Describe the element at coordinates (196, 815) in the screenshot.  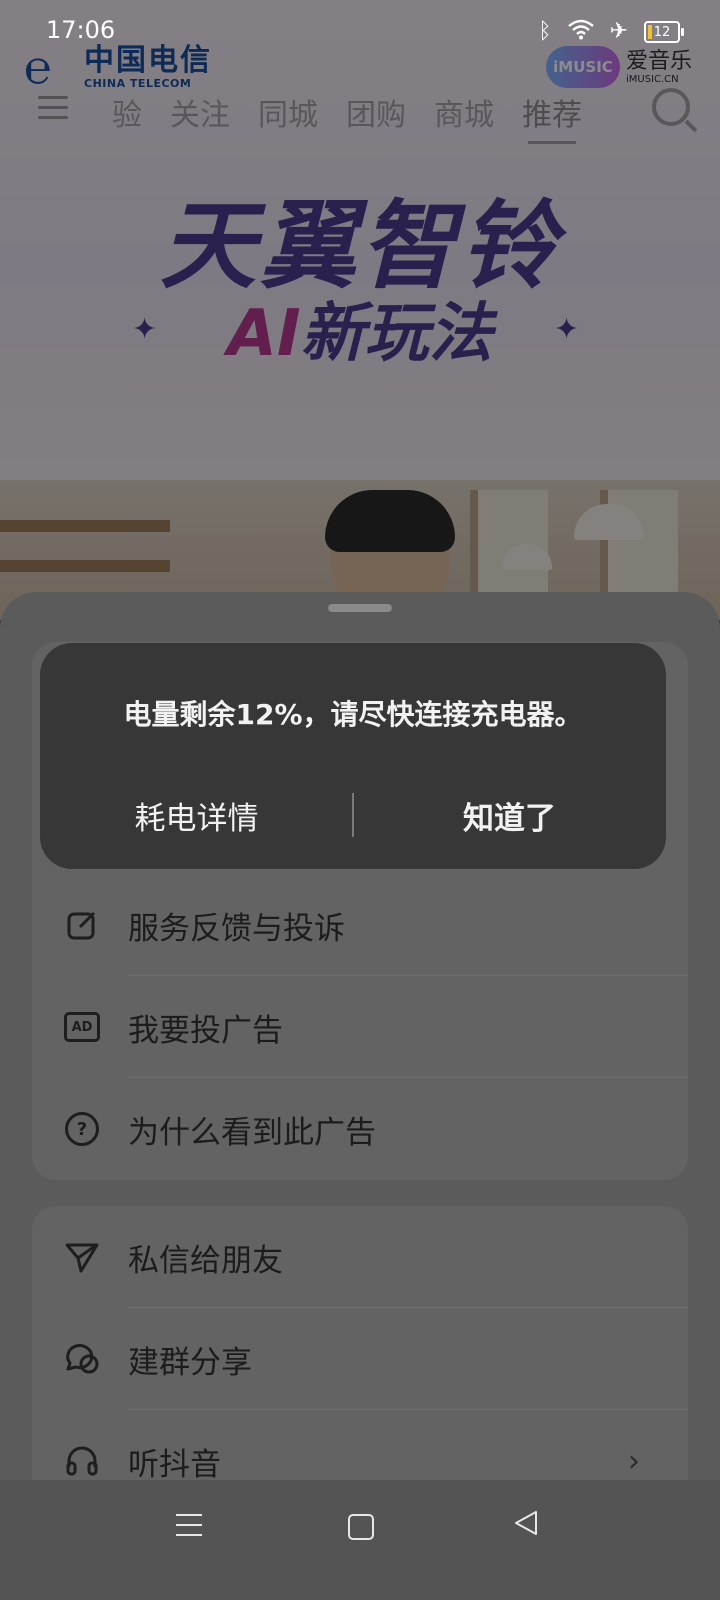
I see `battery-details-button: 耗电详情` at that location.